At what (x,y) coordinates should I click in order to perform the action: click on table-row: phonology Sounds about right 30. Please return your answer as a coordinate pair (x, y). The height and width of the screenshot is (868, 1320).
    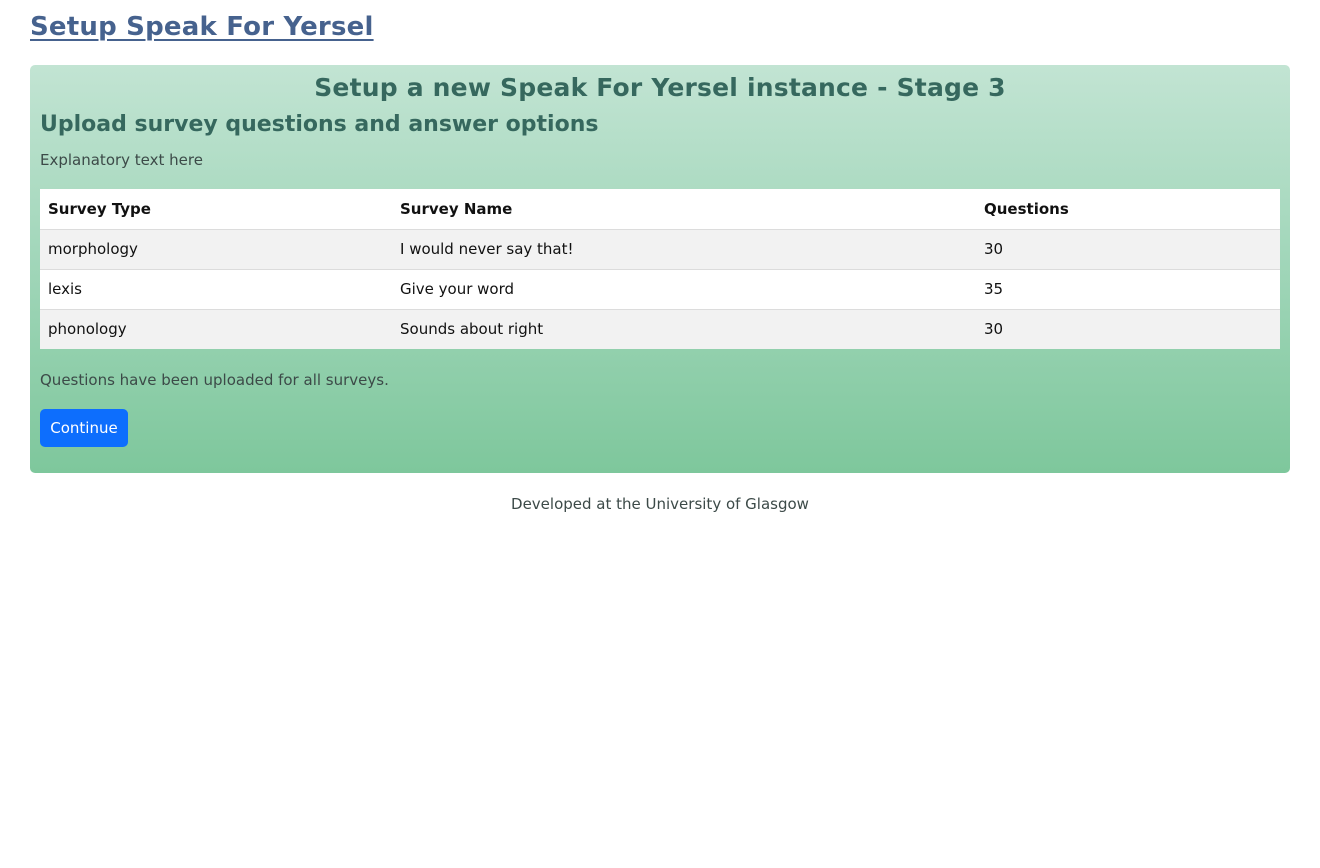
    Looking at the image, I should click on (660, 328).